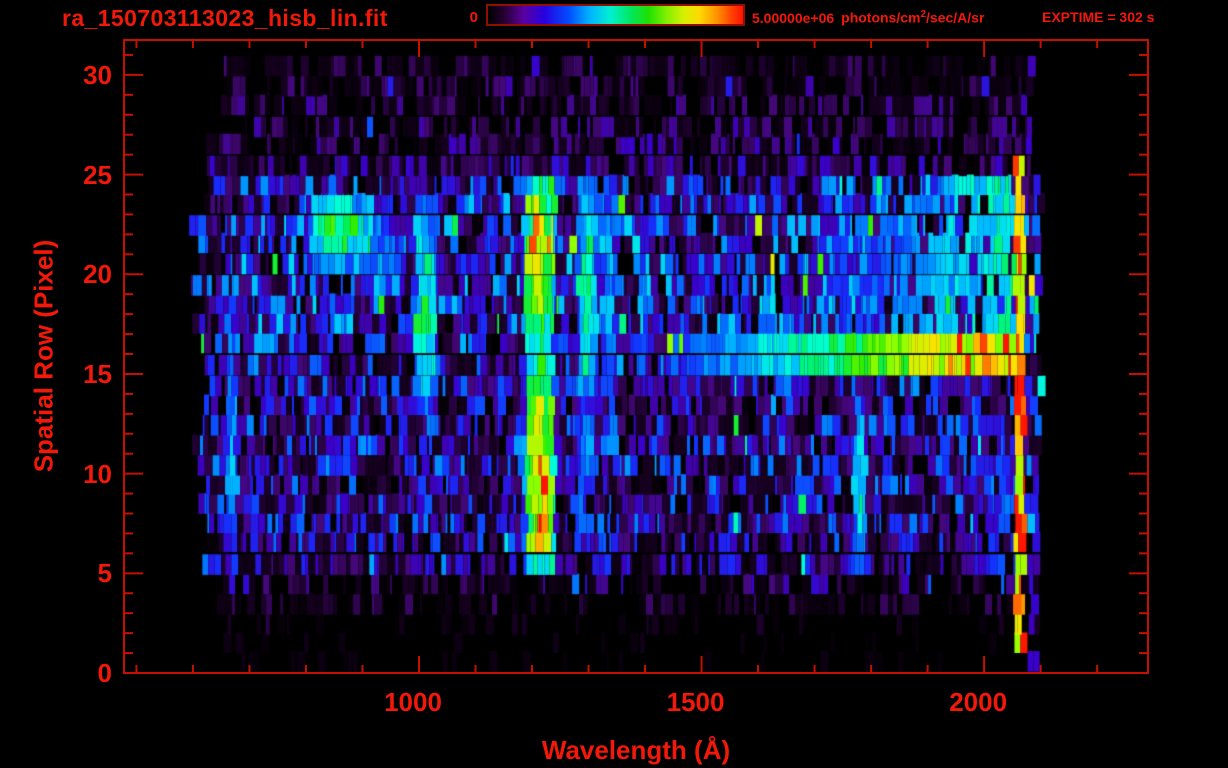 This screenshot has height=768, width=1228. I want to click on y-tick-label: 20, so click(97, 274).